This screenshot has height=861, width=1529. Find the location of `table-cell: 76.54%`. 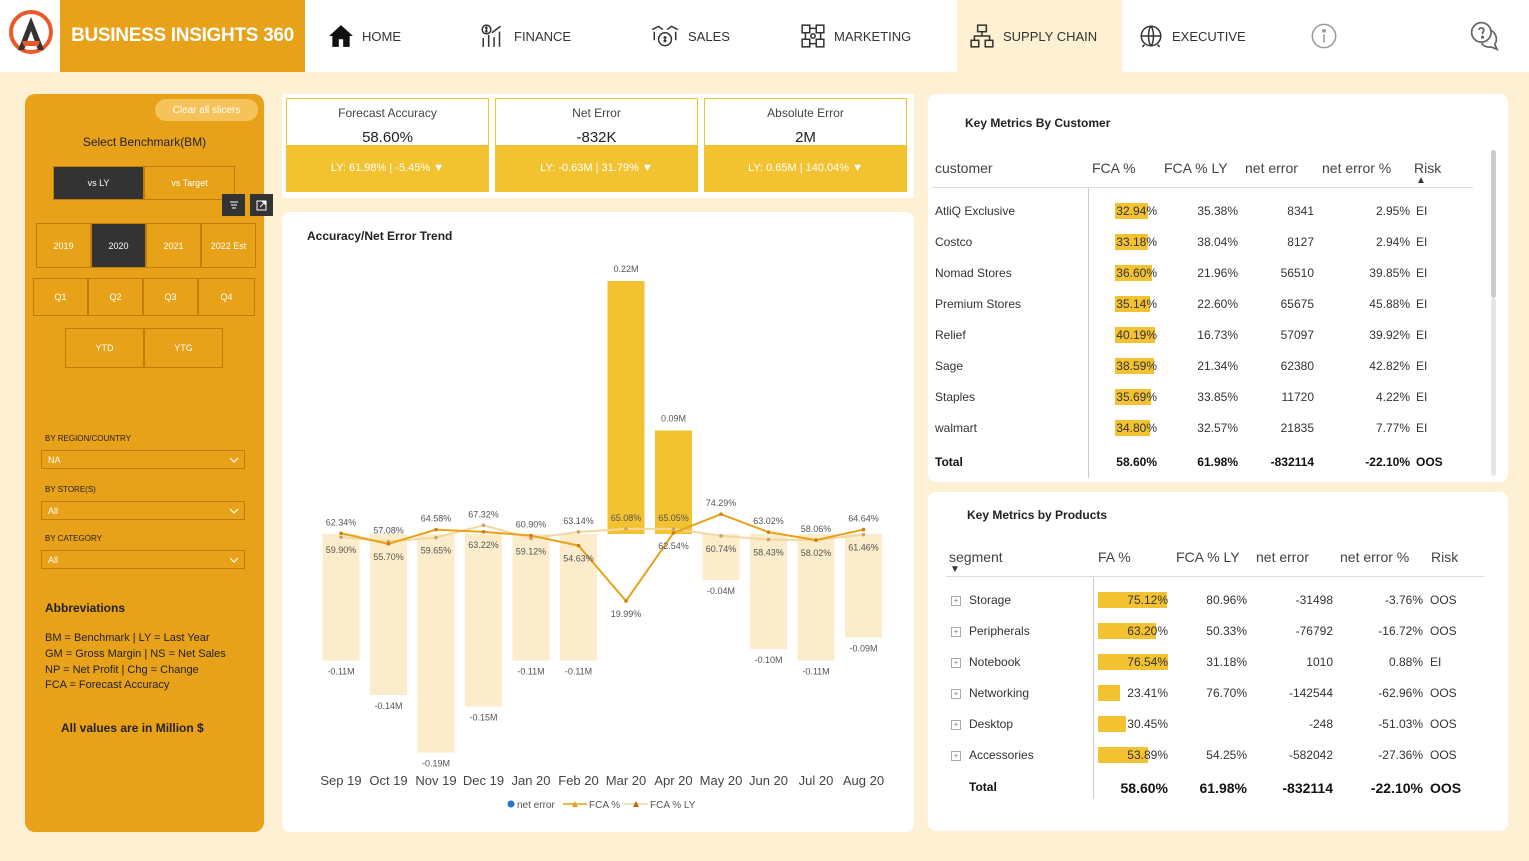

table-cell: 76.54% is located at coordinates (1147, 662).